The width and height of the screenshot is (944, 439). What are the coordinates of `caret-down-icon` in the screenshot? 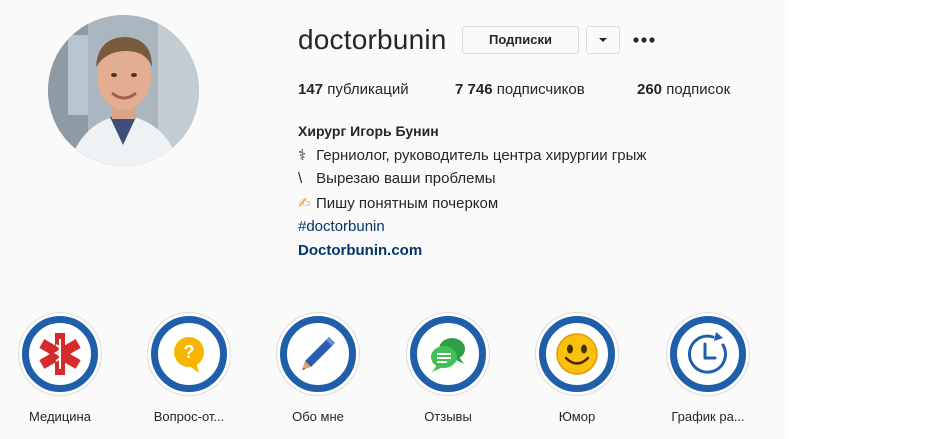 It's located at (603, 40).